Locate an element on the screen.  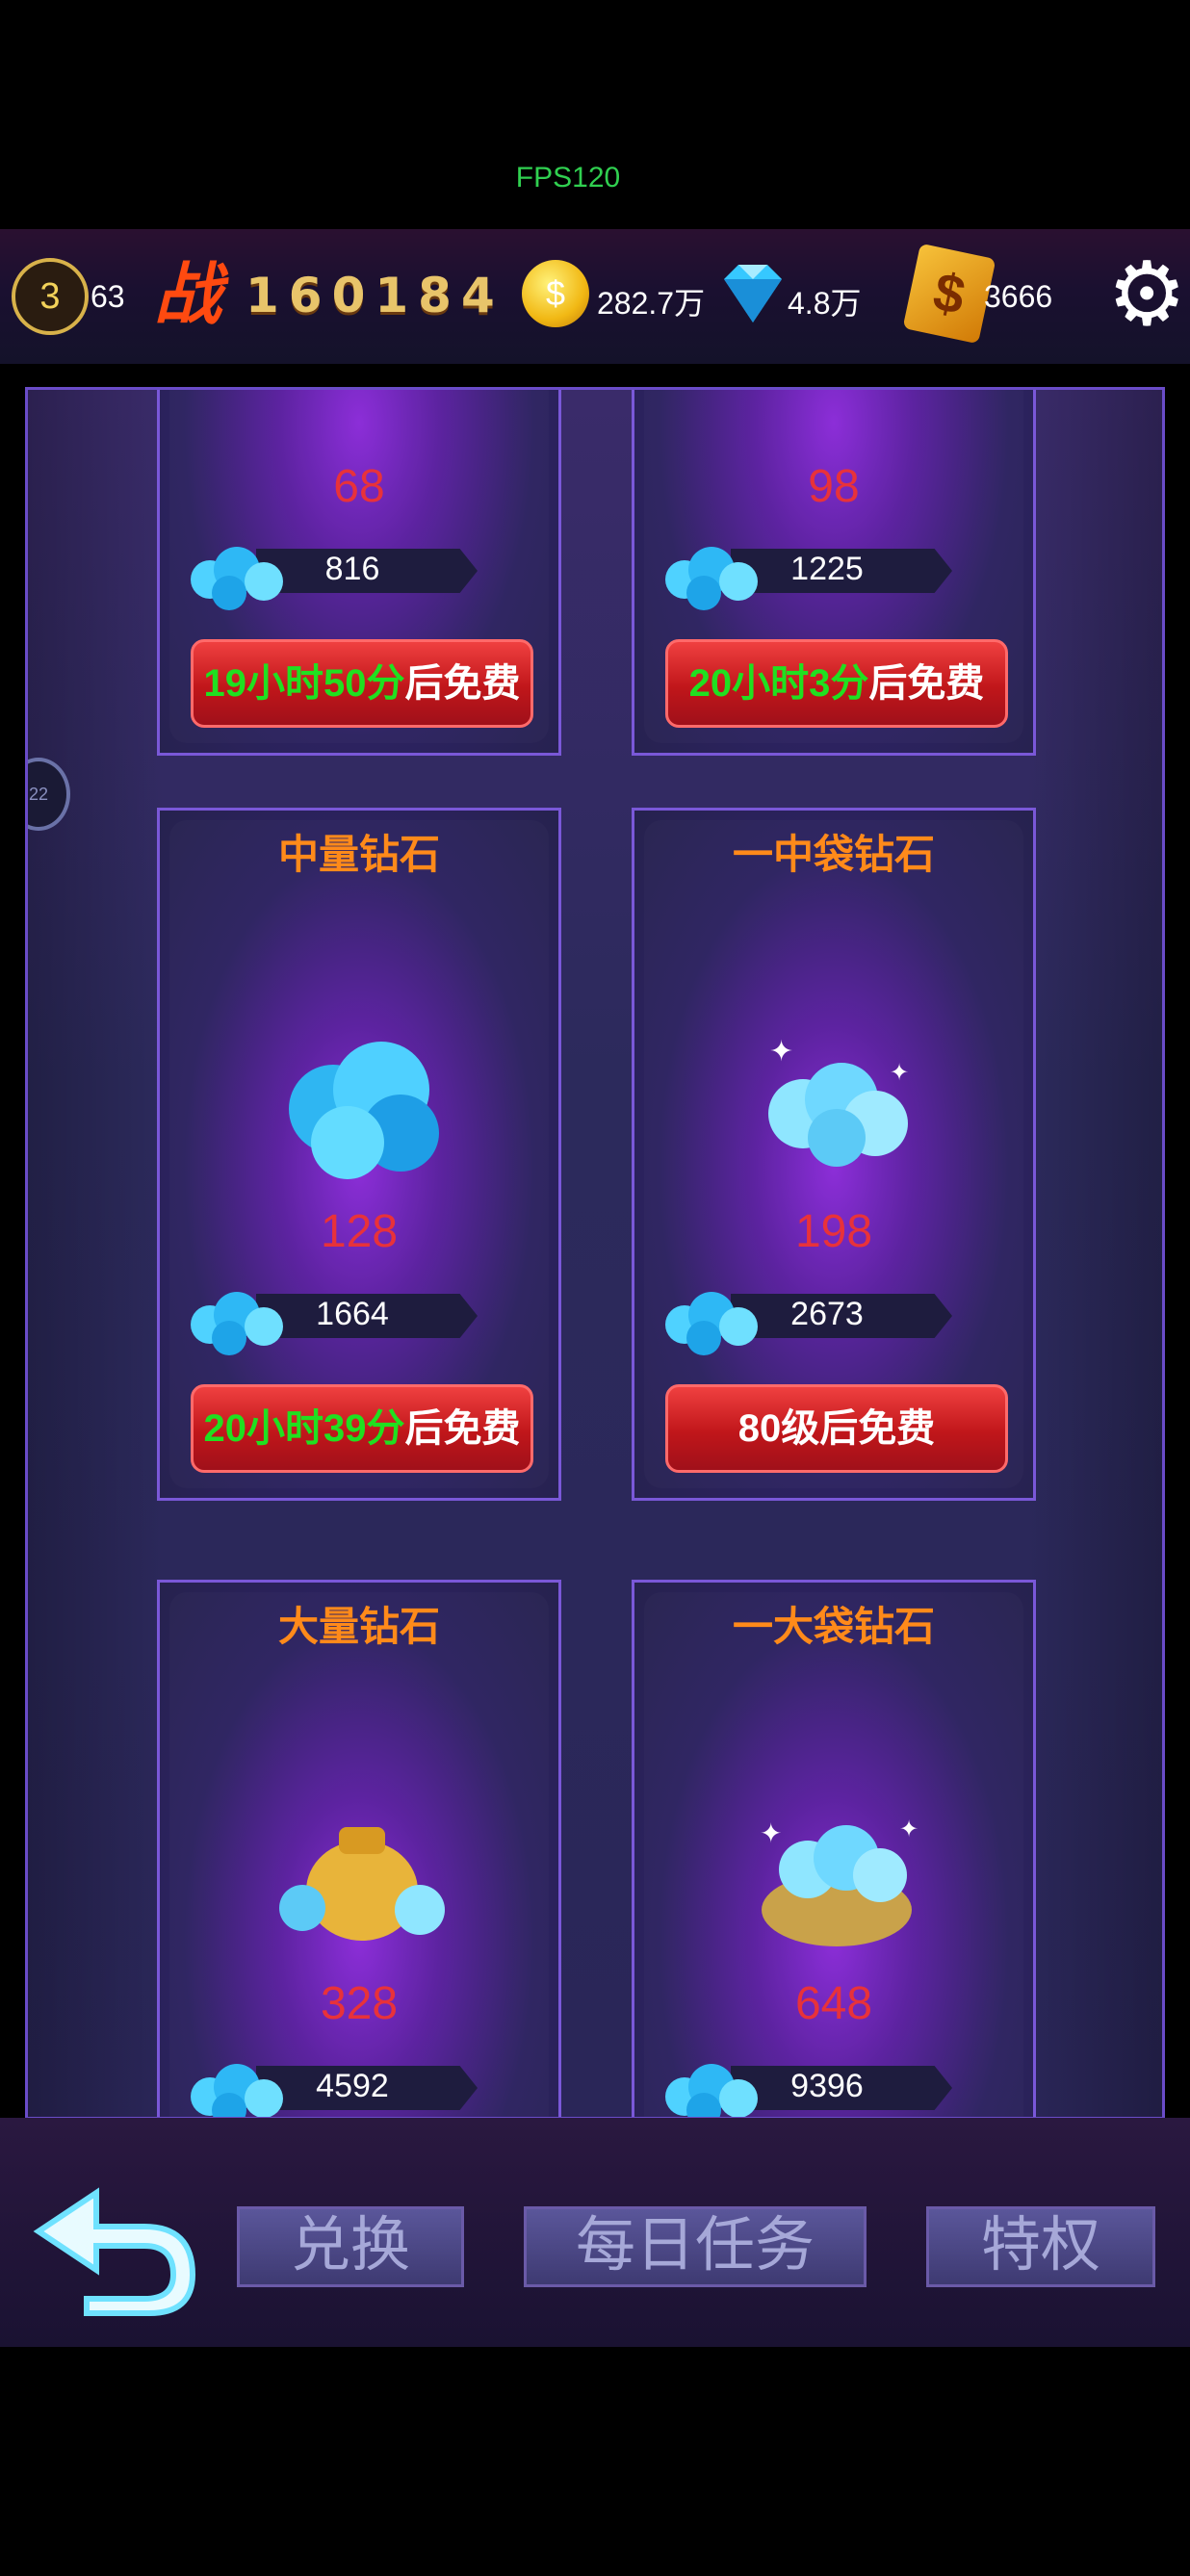
card-value: 3666 is located at coordinates (1019, 297).